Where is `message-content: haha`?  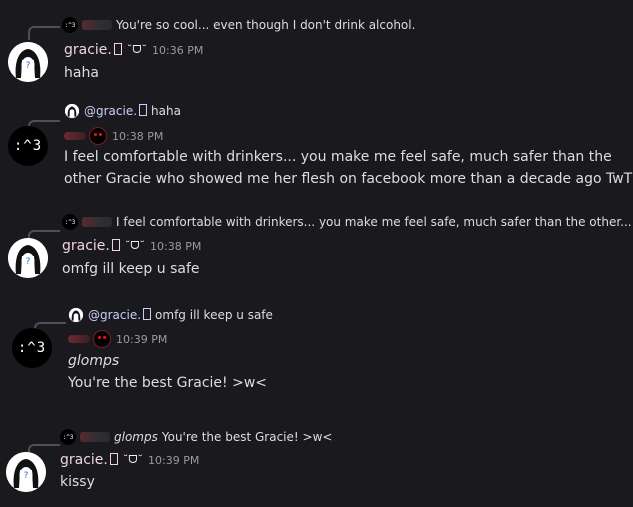
message-content: haha is located at coordinates (81, 73).